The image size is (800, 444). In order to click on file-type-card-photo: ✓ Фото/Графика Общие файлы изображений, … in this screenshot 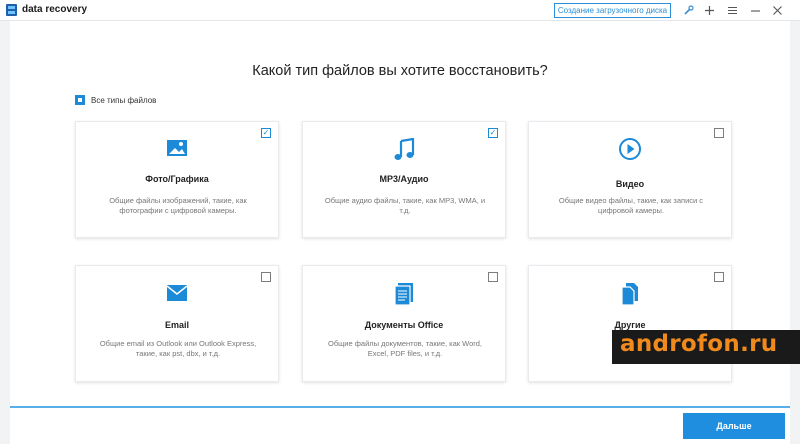, I will do `click(177, 179)`.